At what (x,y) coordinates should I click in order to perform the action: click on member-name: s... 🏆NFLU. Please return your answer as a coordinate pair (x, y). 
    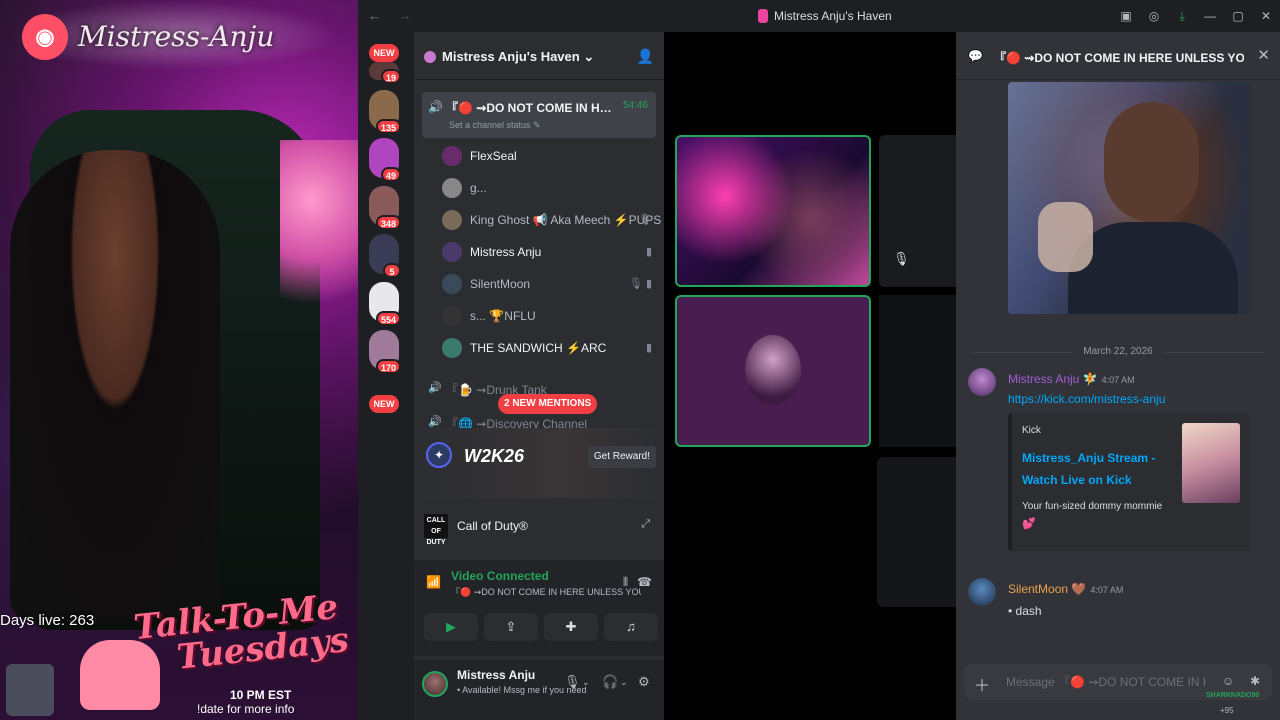
    Looking at the image, I should click on (503, 316).